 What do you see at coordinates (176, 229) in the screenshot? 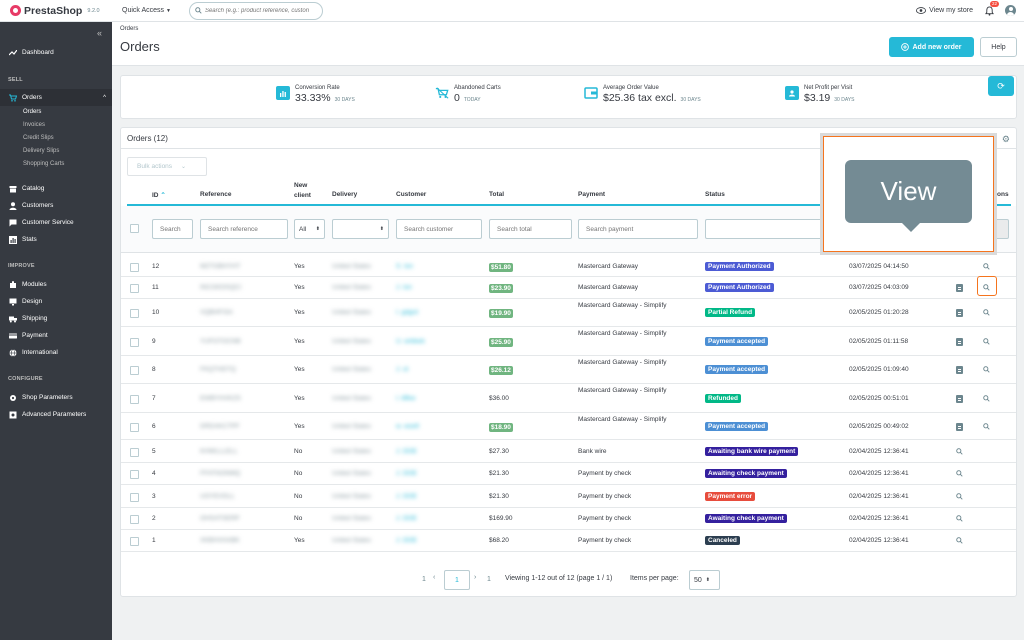
I see `filter-id-input` at bounding box center [176, 229].